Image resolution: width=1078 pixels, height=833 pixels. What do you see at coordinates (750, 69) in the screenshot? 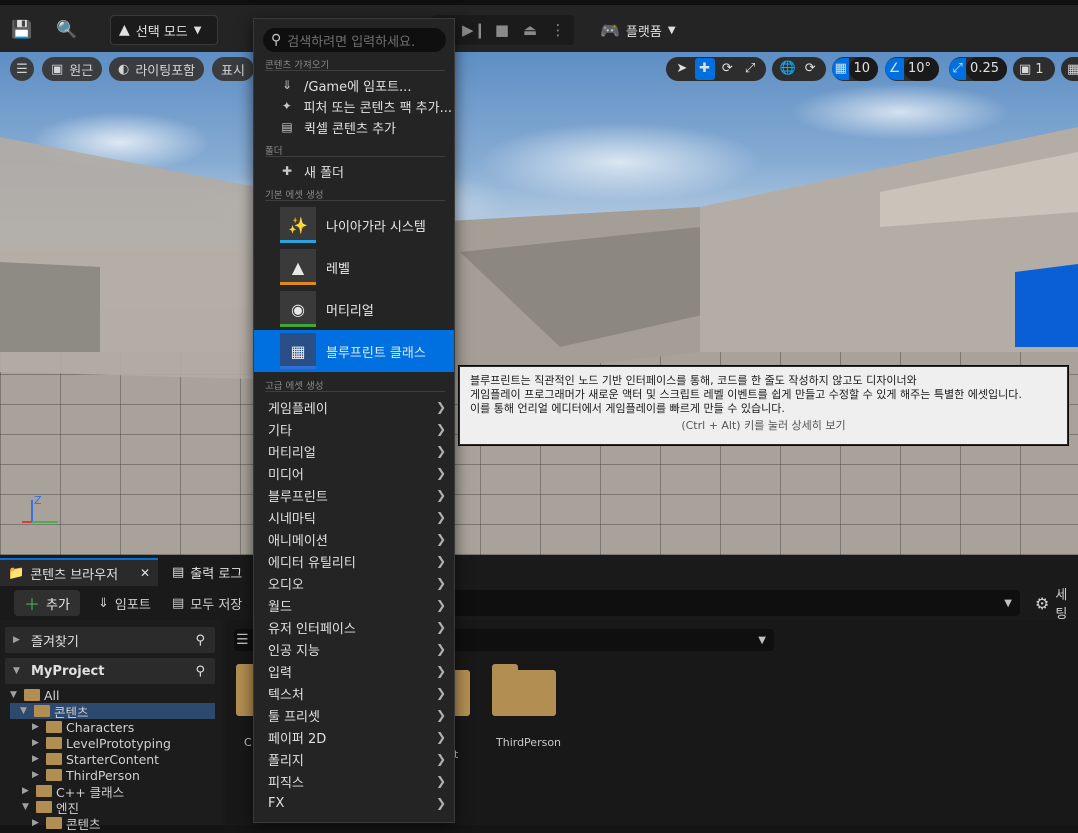
I see `scale-icon: ⤢` at bounding box center [750, 69].